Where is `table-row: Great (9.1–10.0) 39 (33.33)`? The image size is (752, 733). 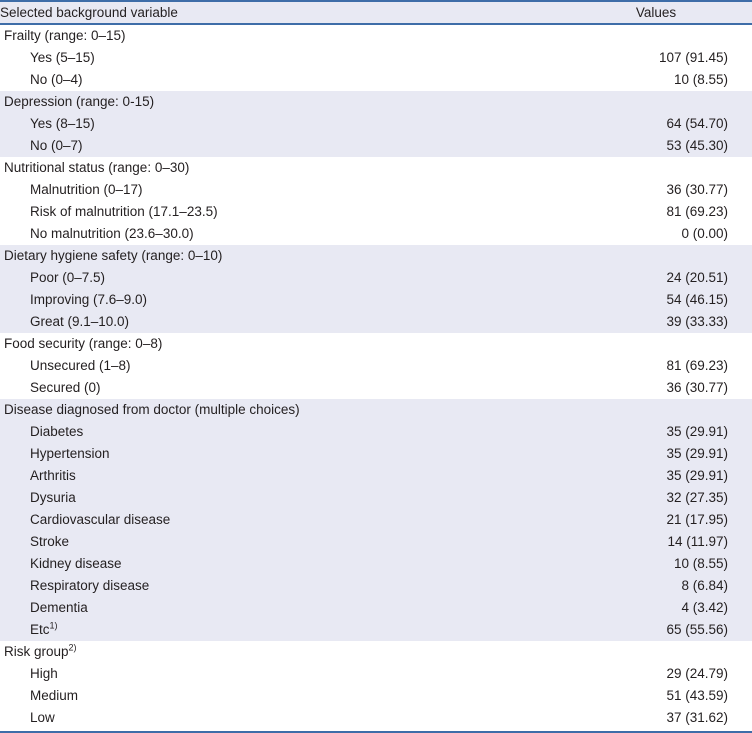 table-row: Great (9.1–10.0) 39 (33.33) is located at coordinates (376, 322).